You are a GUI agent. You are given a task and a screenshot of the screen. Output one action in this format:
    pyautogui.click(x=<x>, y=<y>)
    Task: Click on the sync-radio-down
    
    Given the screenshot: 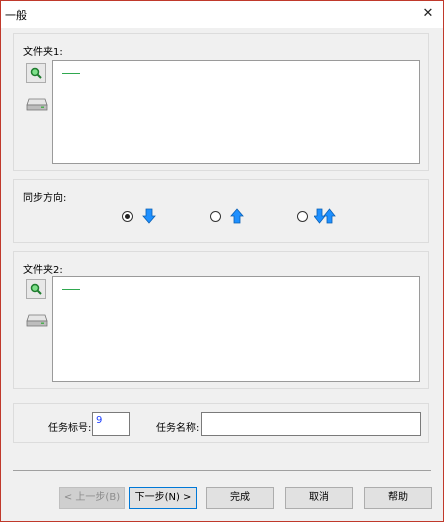 What is the action you would take?
    pyautogui.click(x=127, y=216)
    